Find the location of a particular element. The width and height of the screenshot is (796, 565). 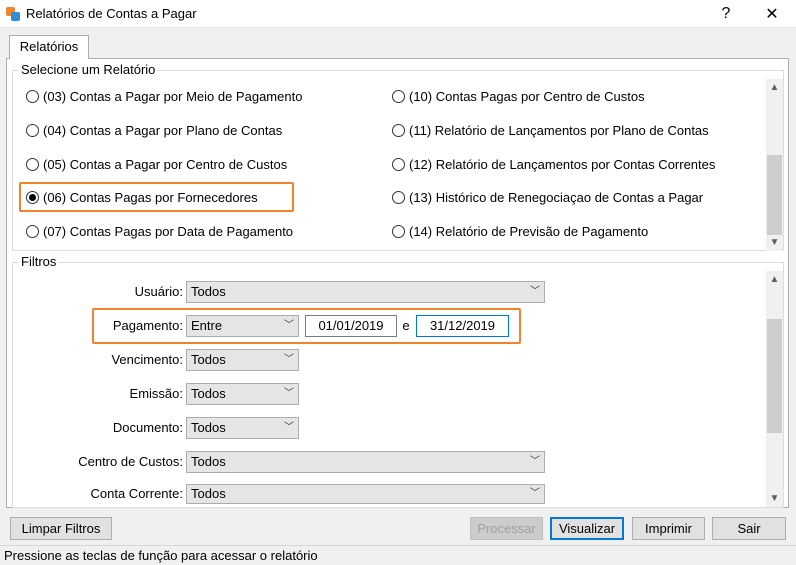

pagamento-from-input: 01/01/2019 is located at coordinates (351, 326).